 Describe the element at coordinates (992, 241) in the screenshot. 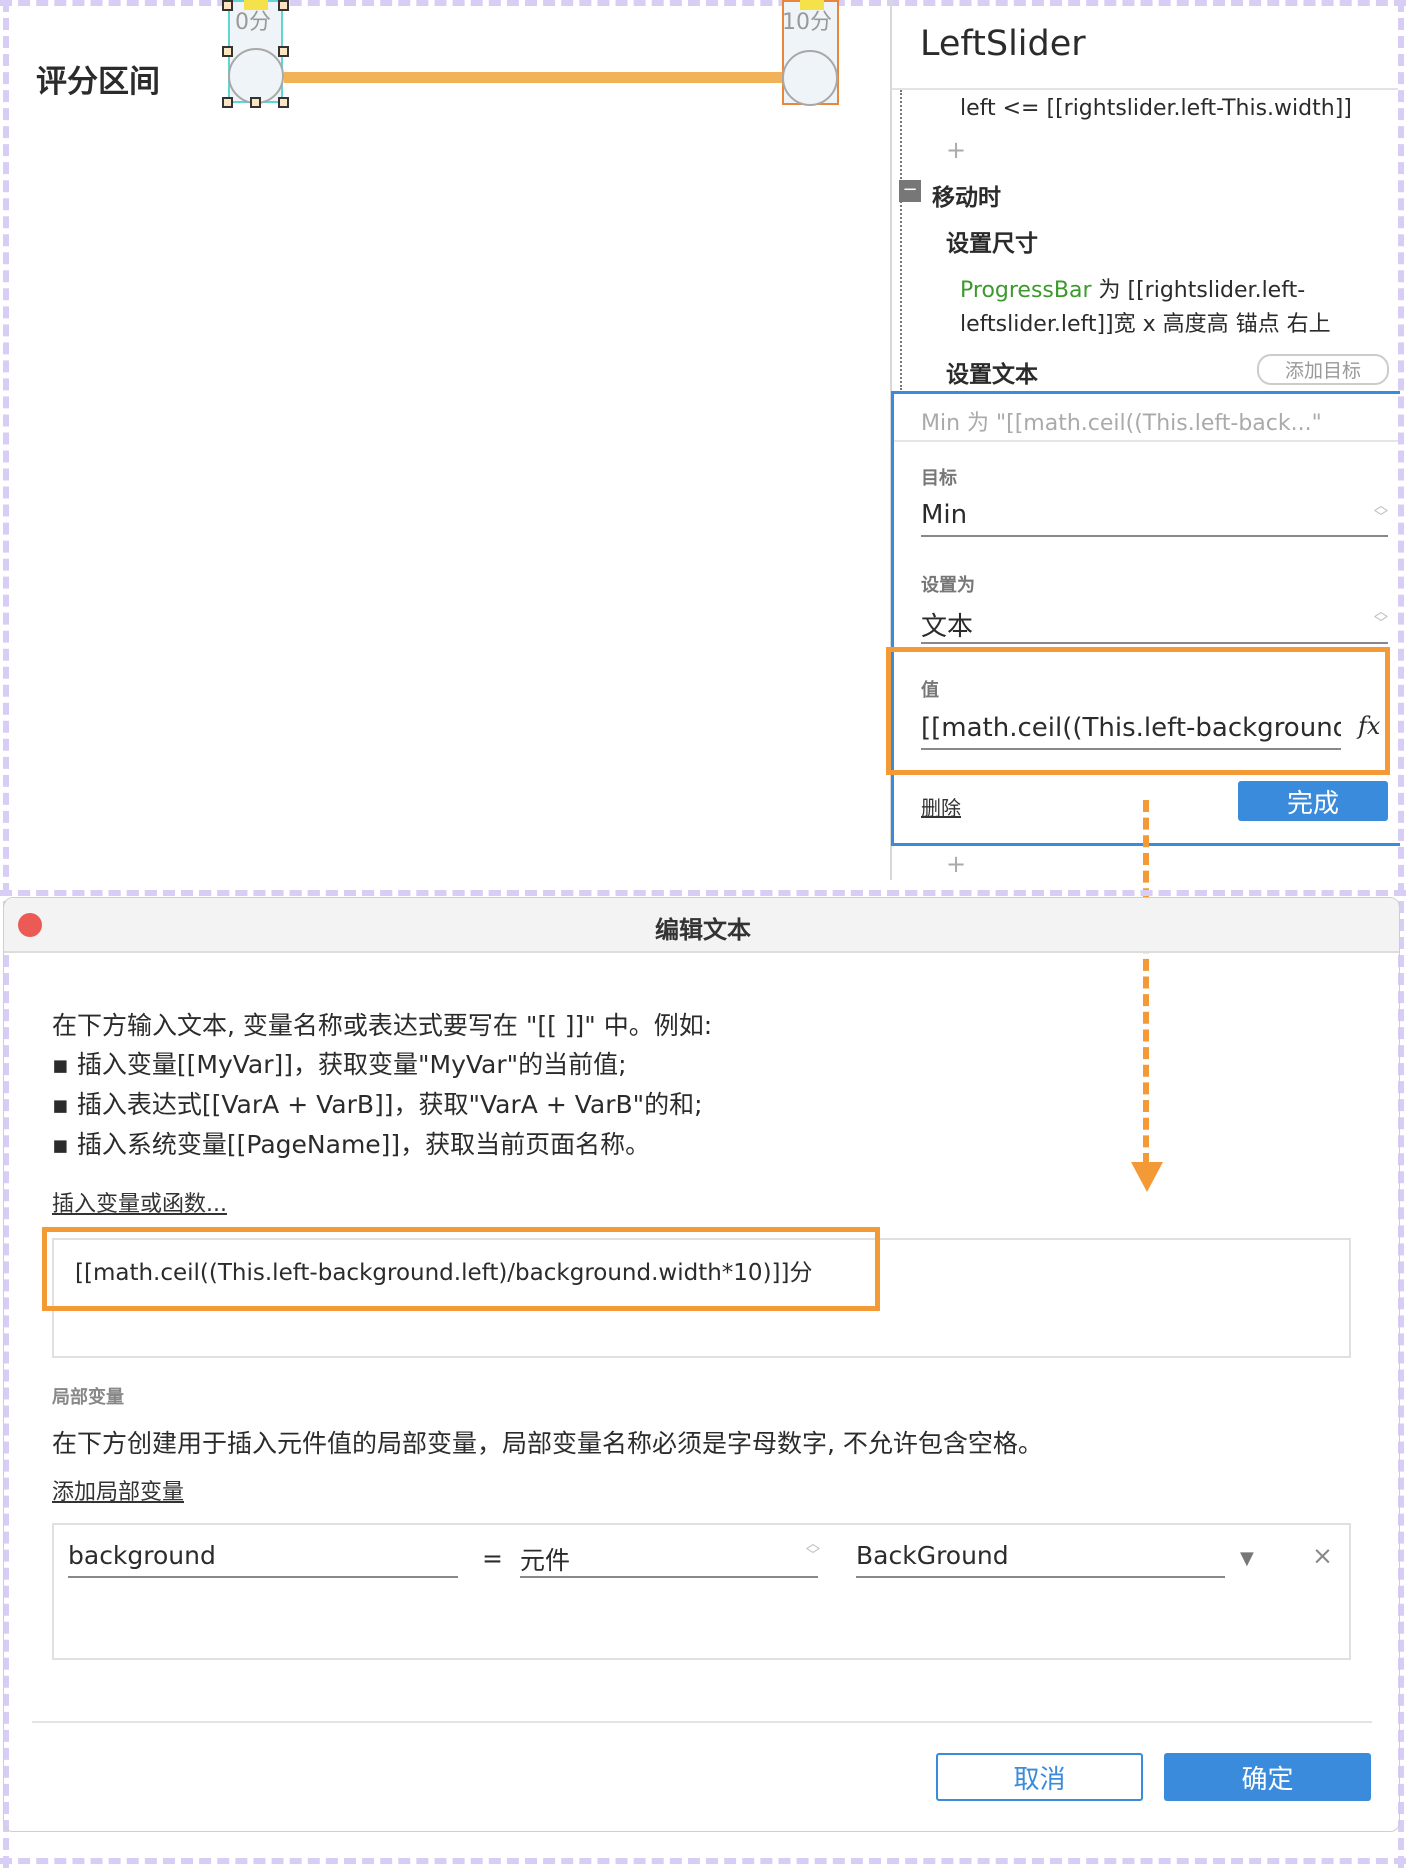

I see `action-set-size: 设置尺寸` at that location.